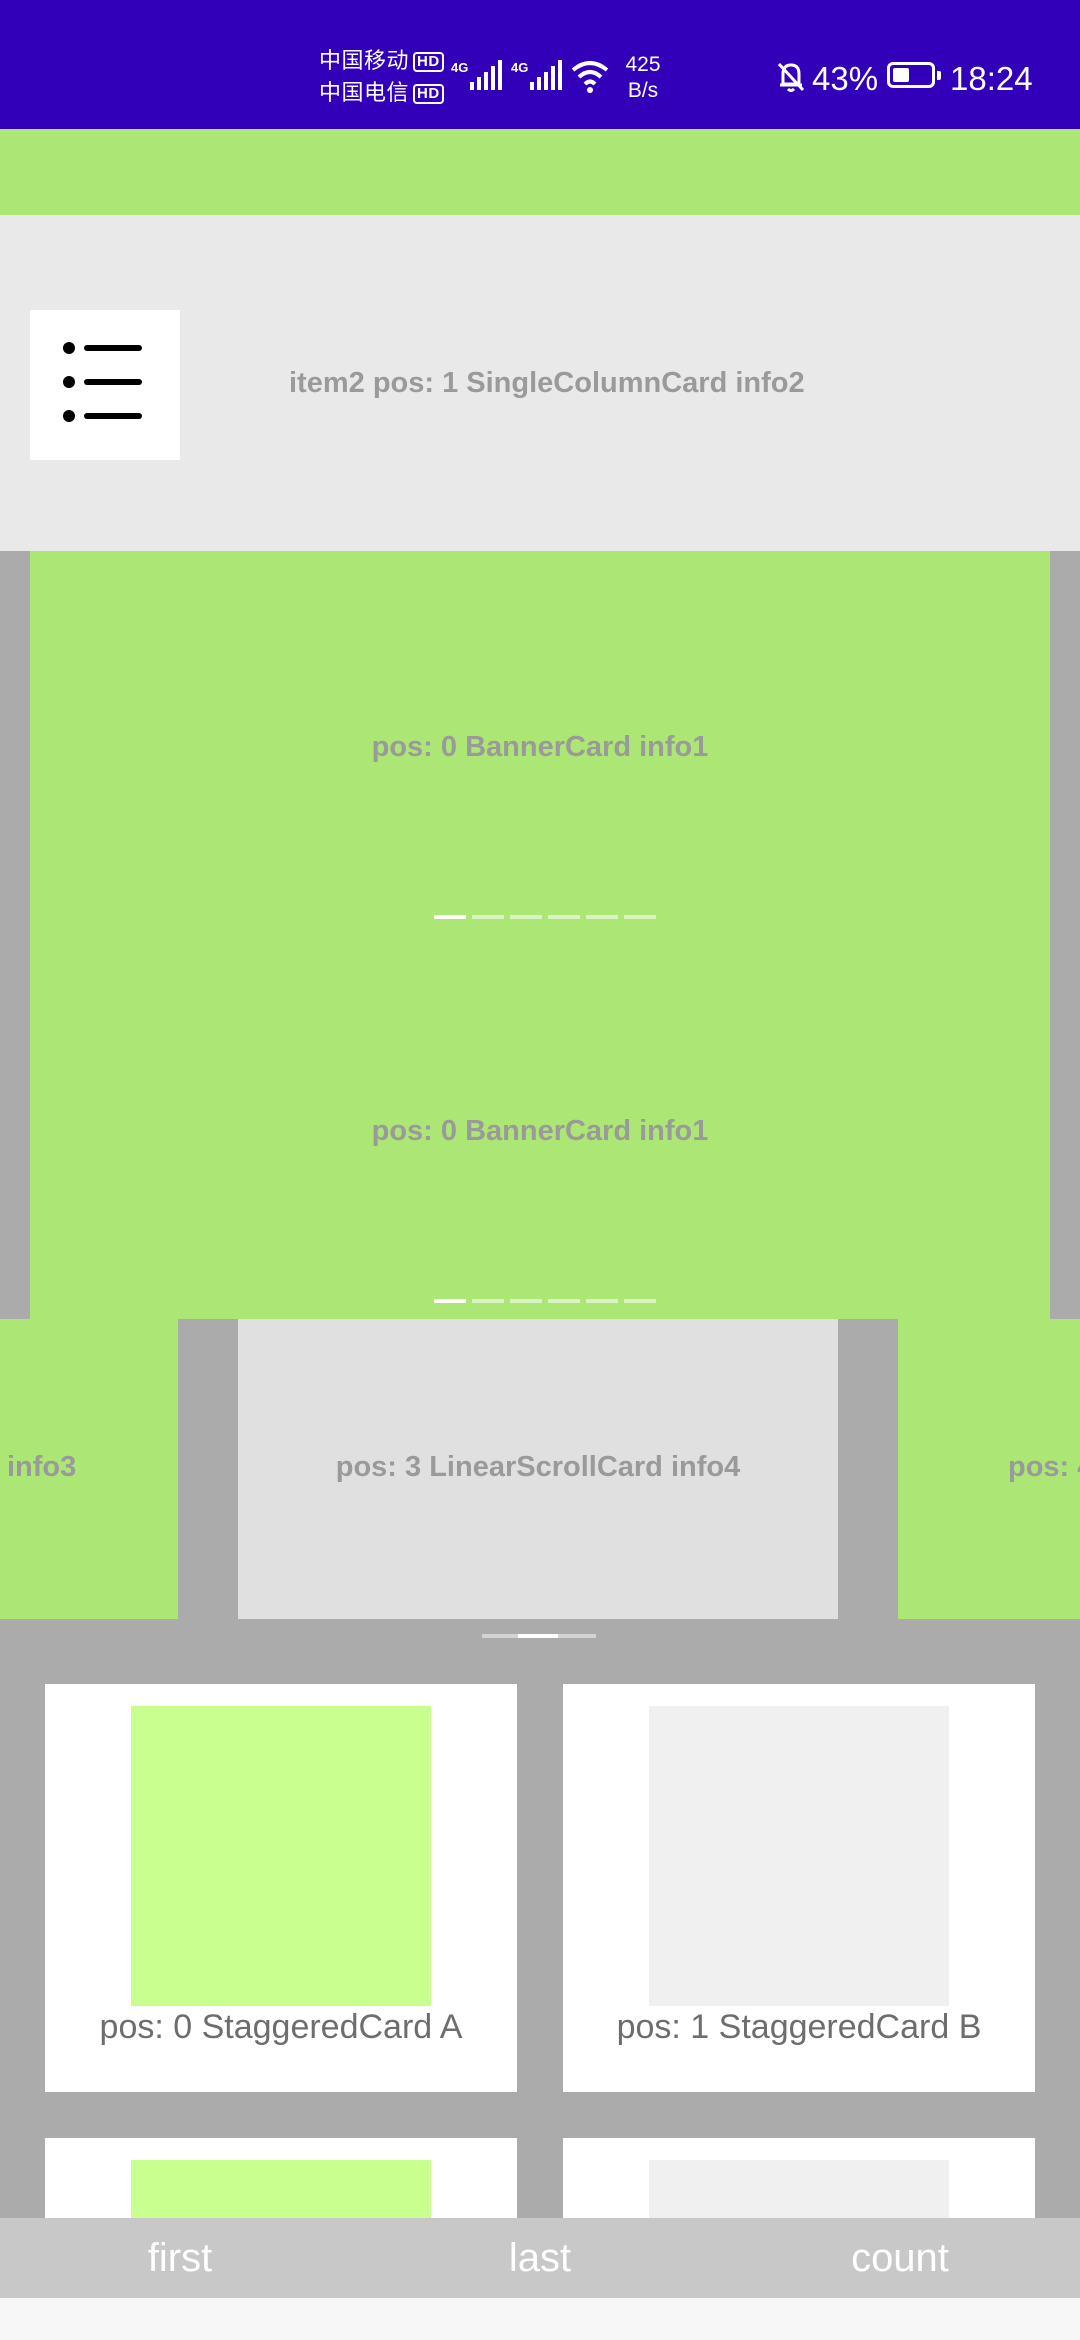  Describe the element at coordinates (428, 94) in the screenshot. I see `hd-badge-2: HD` at that location.